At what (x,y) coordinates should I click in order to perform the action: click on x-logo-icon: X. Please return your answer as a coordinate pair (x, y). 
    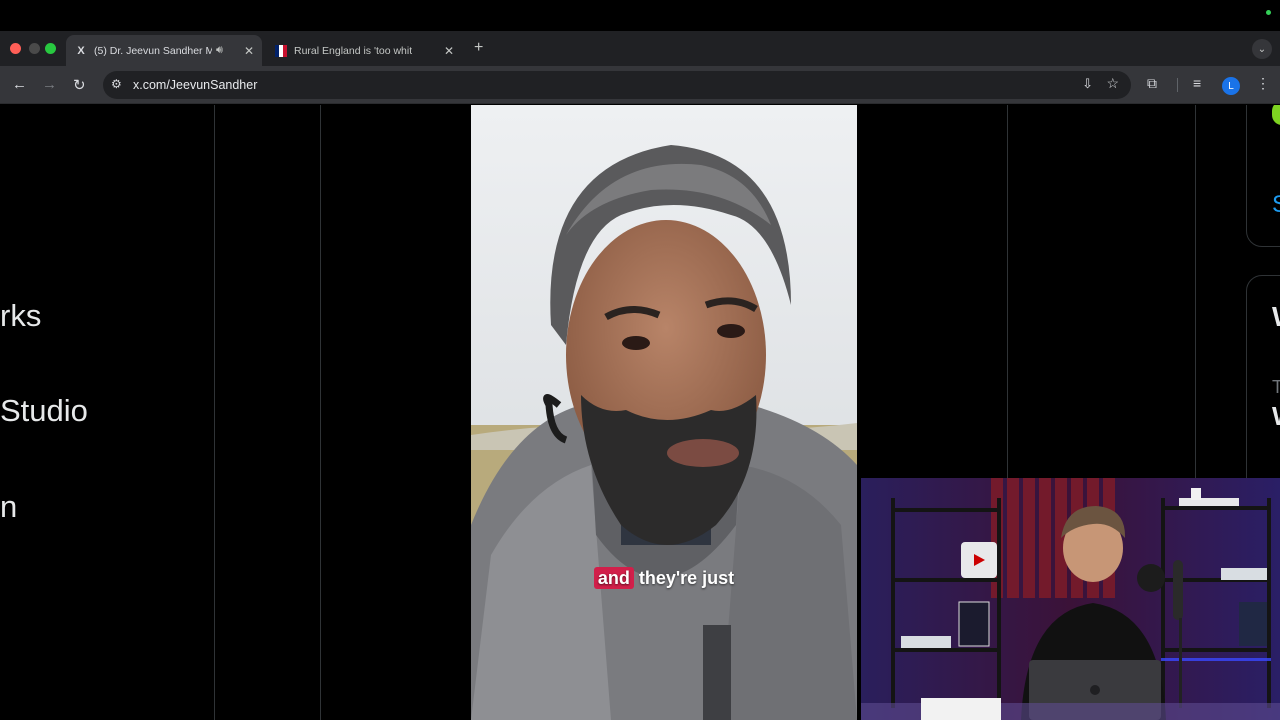
    Looking at the image, I should click on (81, 50).